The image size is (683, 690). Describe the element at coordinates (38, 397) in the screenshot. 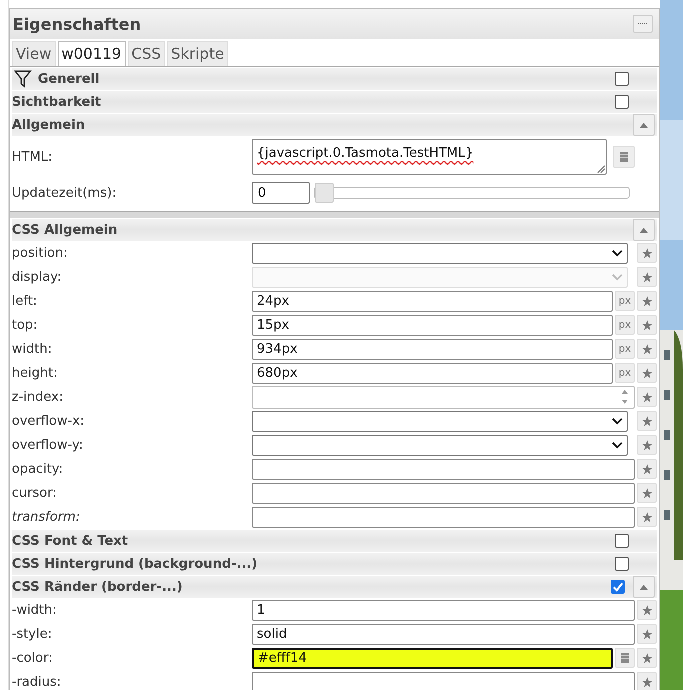

I see `field-label: z-index:` at that location.